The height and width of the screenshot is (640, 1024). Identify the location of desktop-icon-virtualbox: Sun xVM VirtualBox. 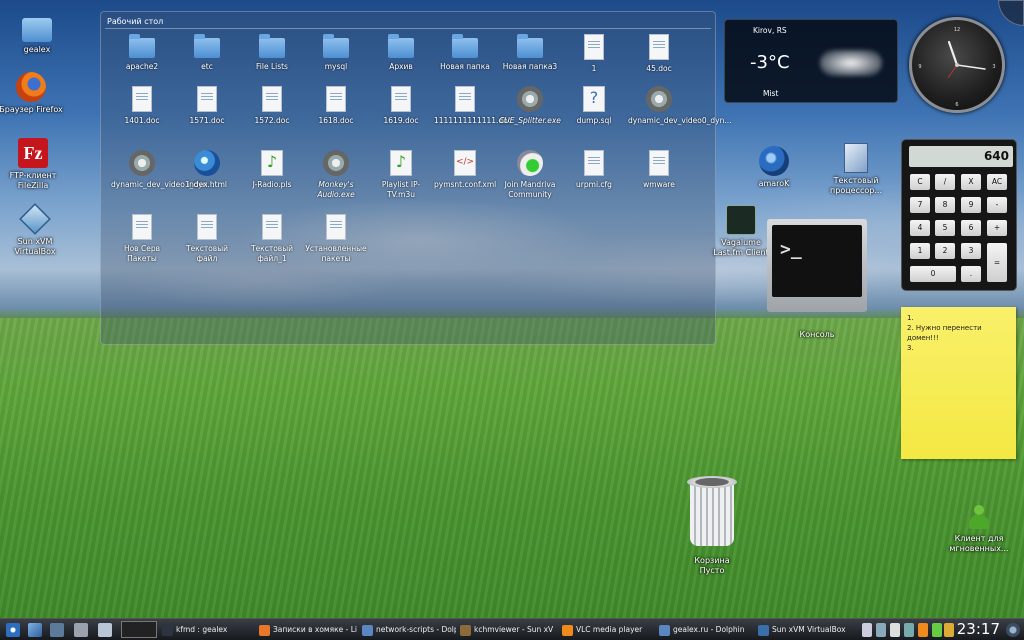
(35, 230).